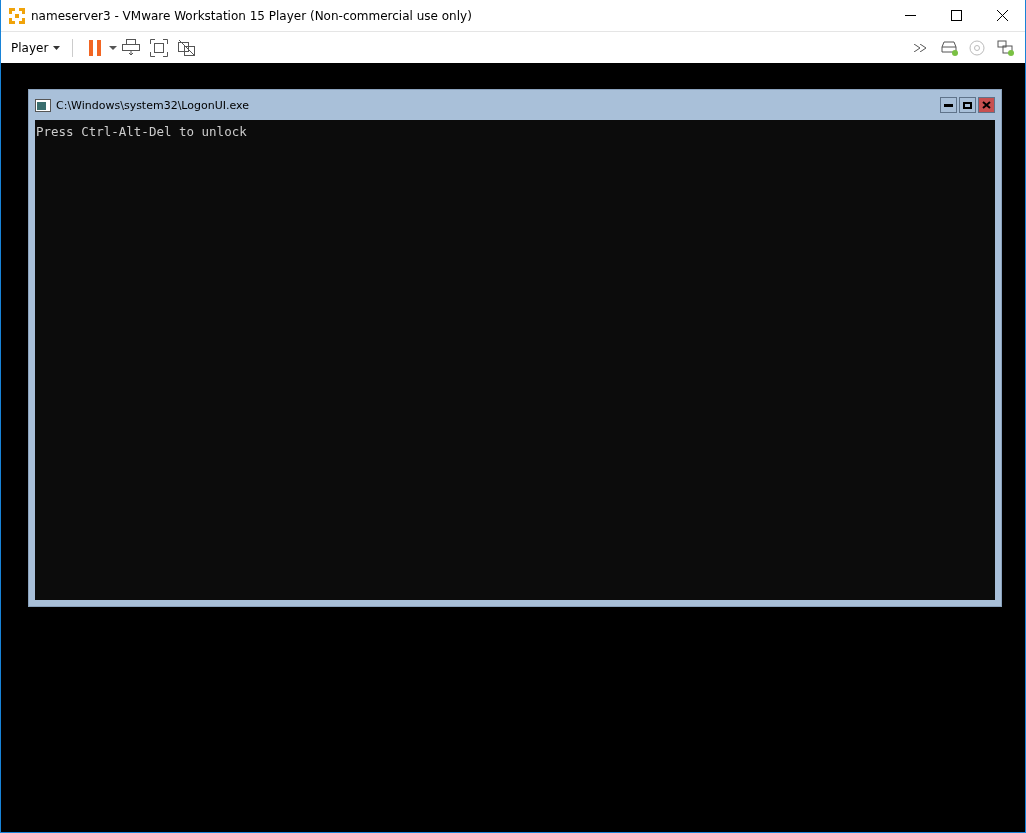  What do you see at coordinates (921, 47) in the screenshot?
I see `double-chevron-icon` at bounding box center [921, 47].